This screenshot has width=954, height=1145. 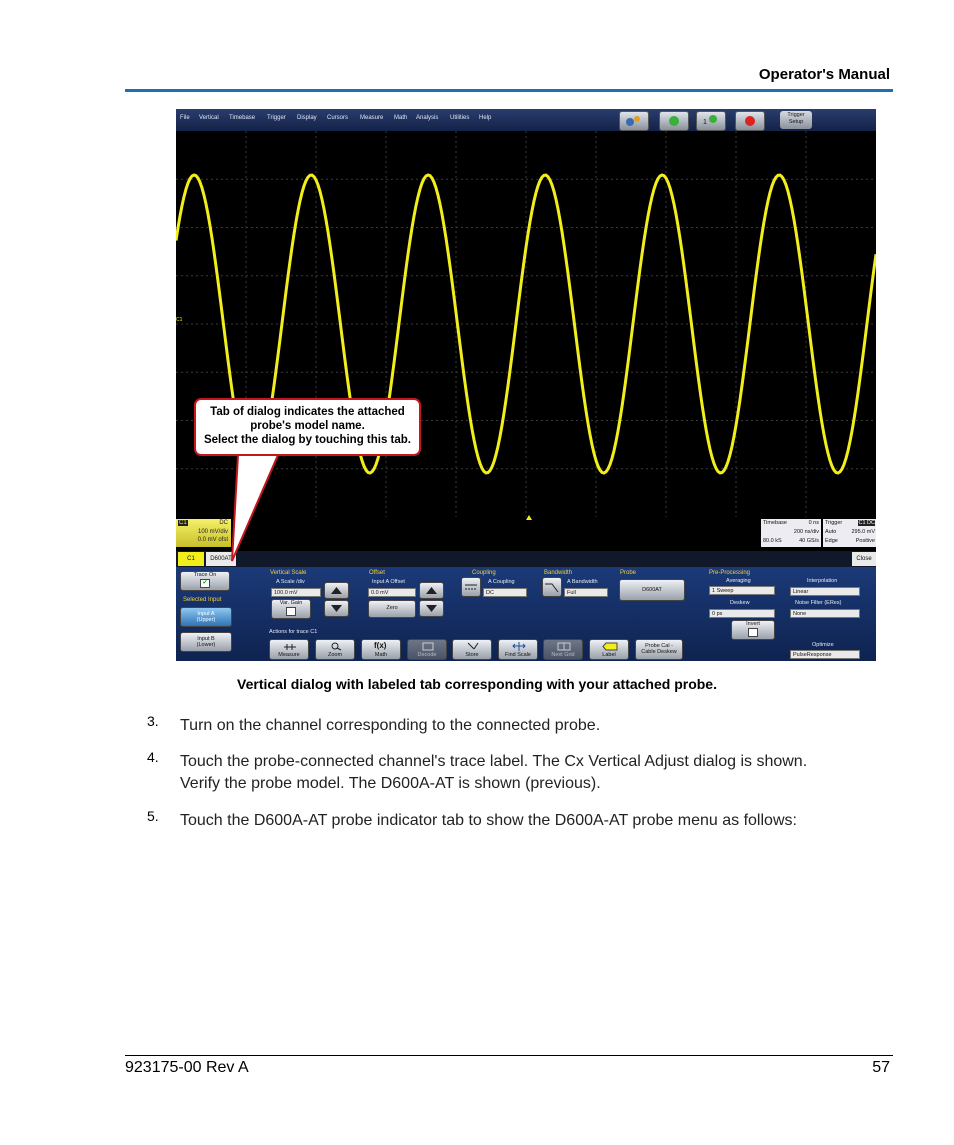 What do you see at coordinates (153, 721) in the screenshot?
I see `step-number: 3.` at bounding box center [153, 721].